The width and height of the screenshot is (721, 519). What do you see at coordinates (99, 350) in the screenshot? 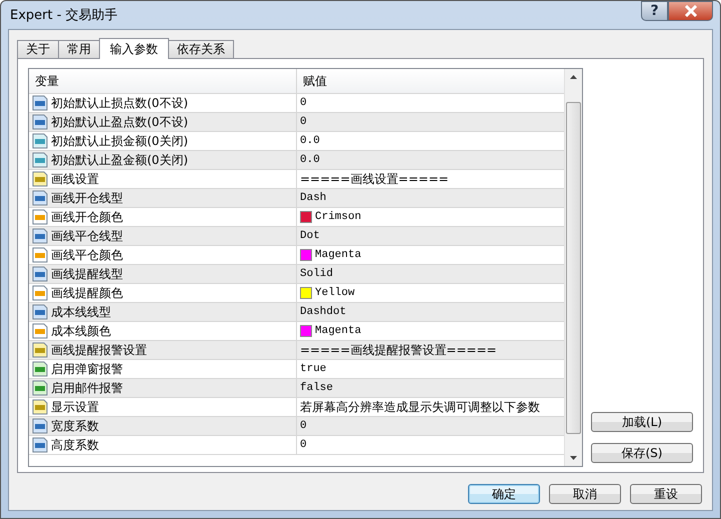
I see `variable-name: 画线提醒报警设置` at bounding box center [99, 350].